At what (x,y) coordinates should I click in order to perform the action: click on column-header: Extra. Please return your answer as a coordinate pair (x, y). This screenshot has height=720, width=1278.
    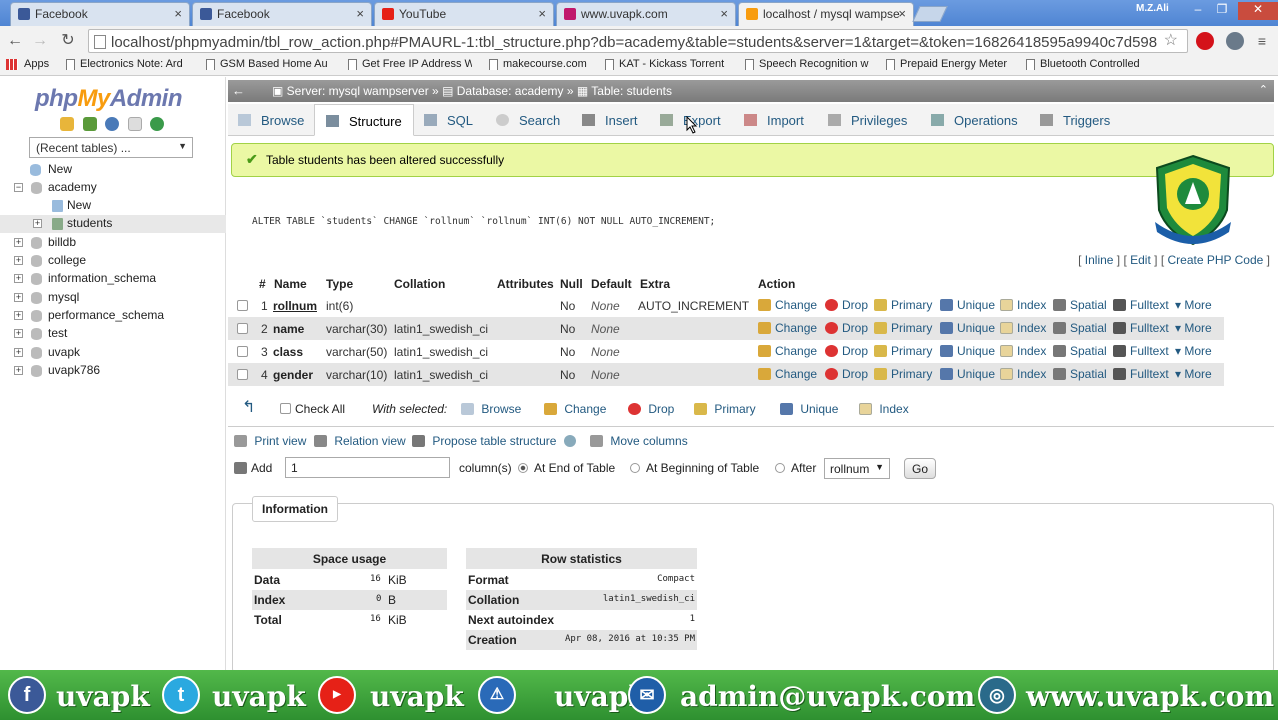
    Looking at the image, I should click on (655, 284).